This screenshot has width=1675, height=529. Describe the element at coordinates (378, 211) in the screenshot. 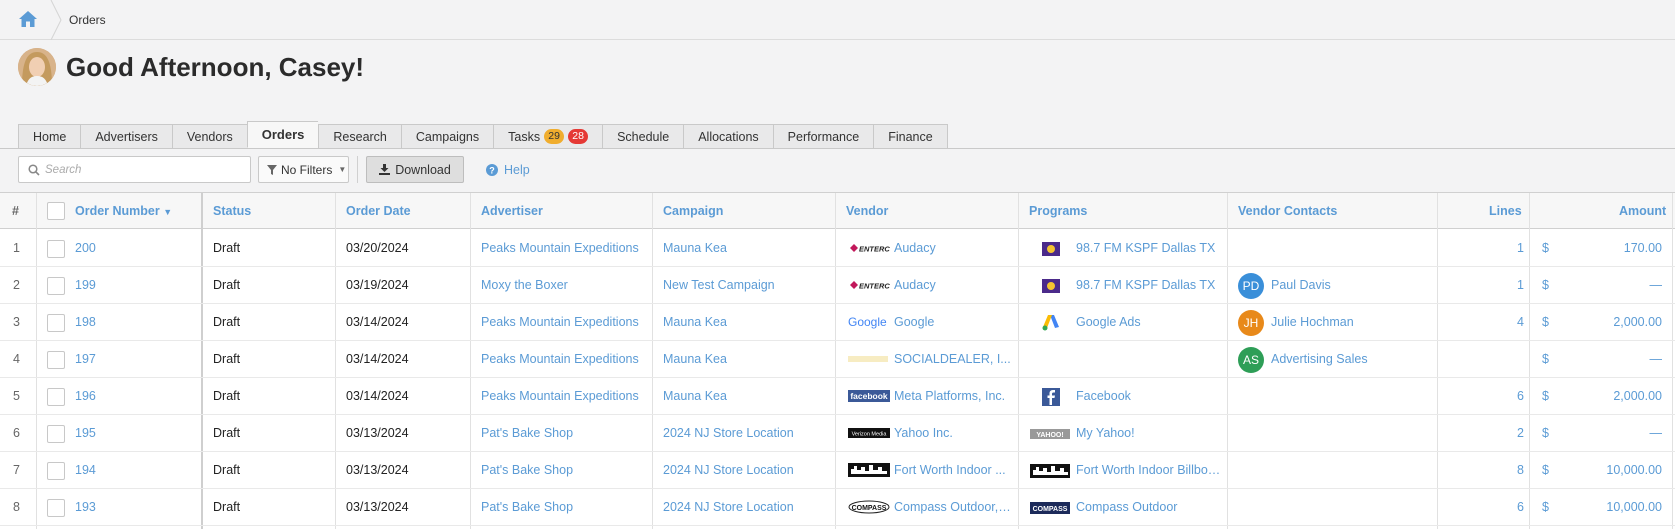

I see `column-header-order-date: Order Date` at that location.